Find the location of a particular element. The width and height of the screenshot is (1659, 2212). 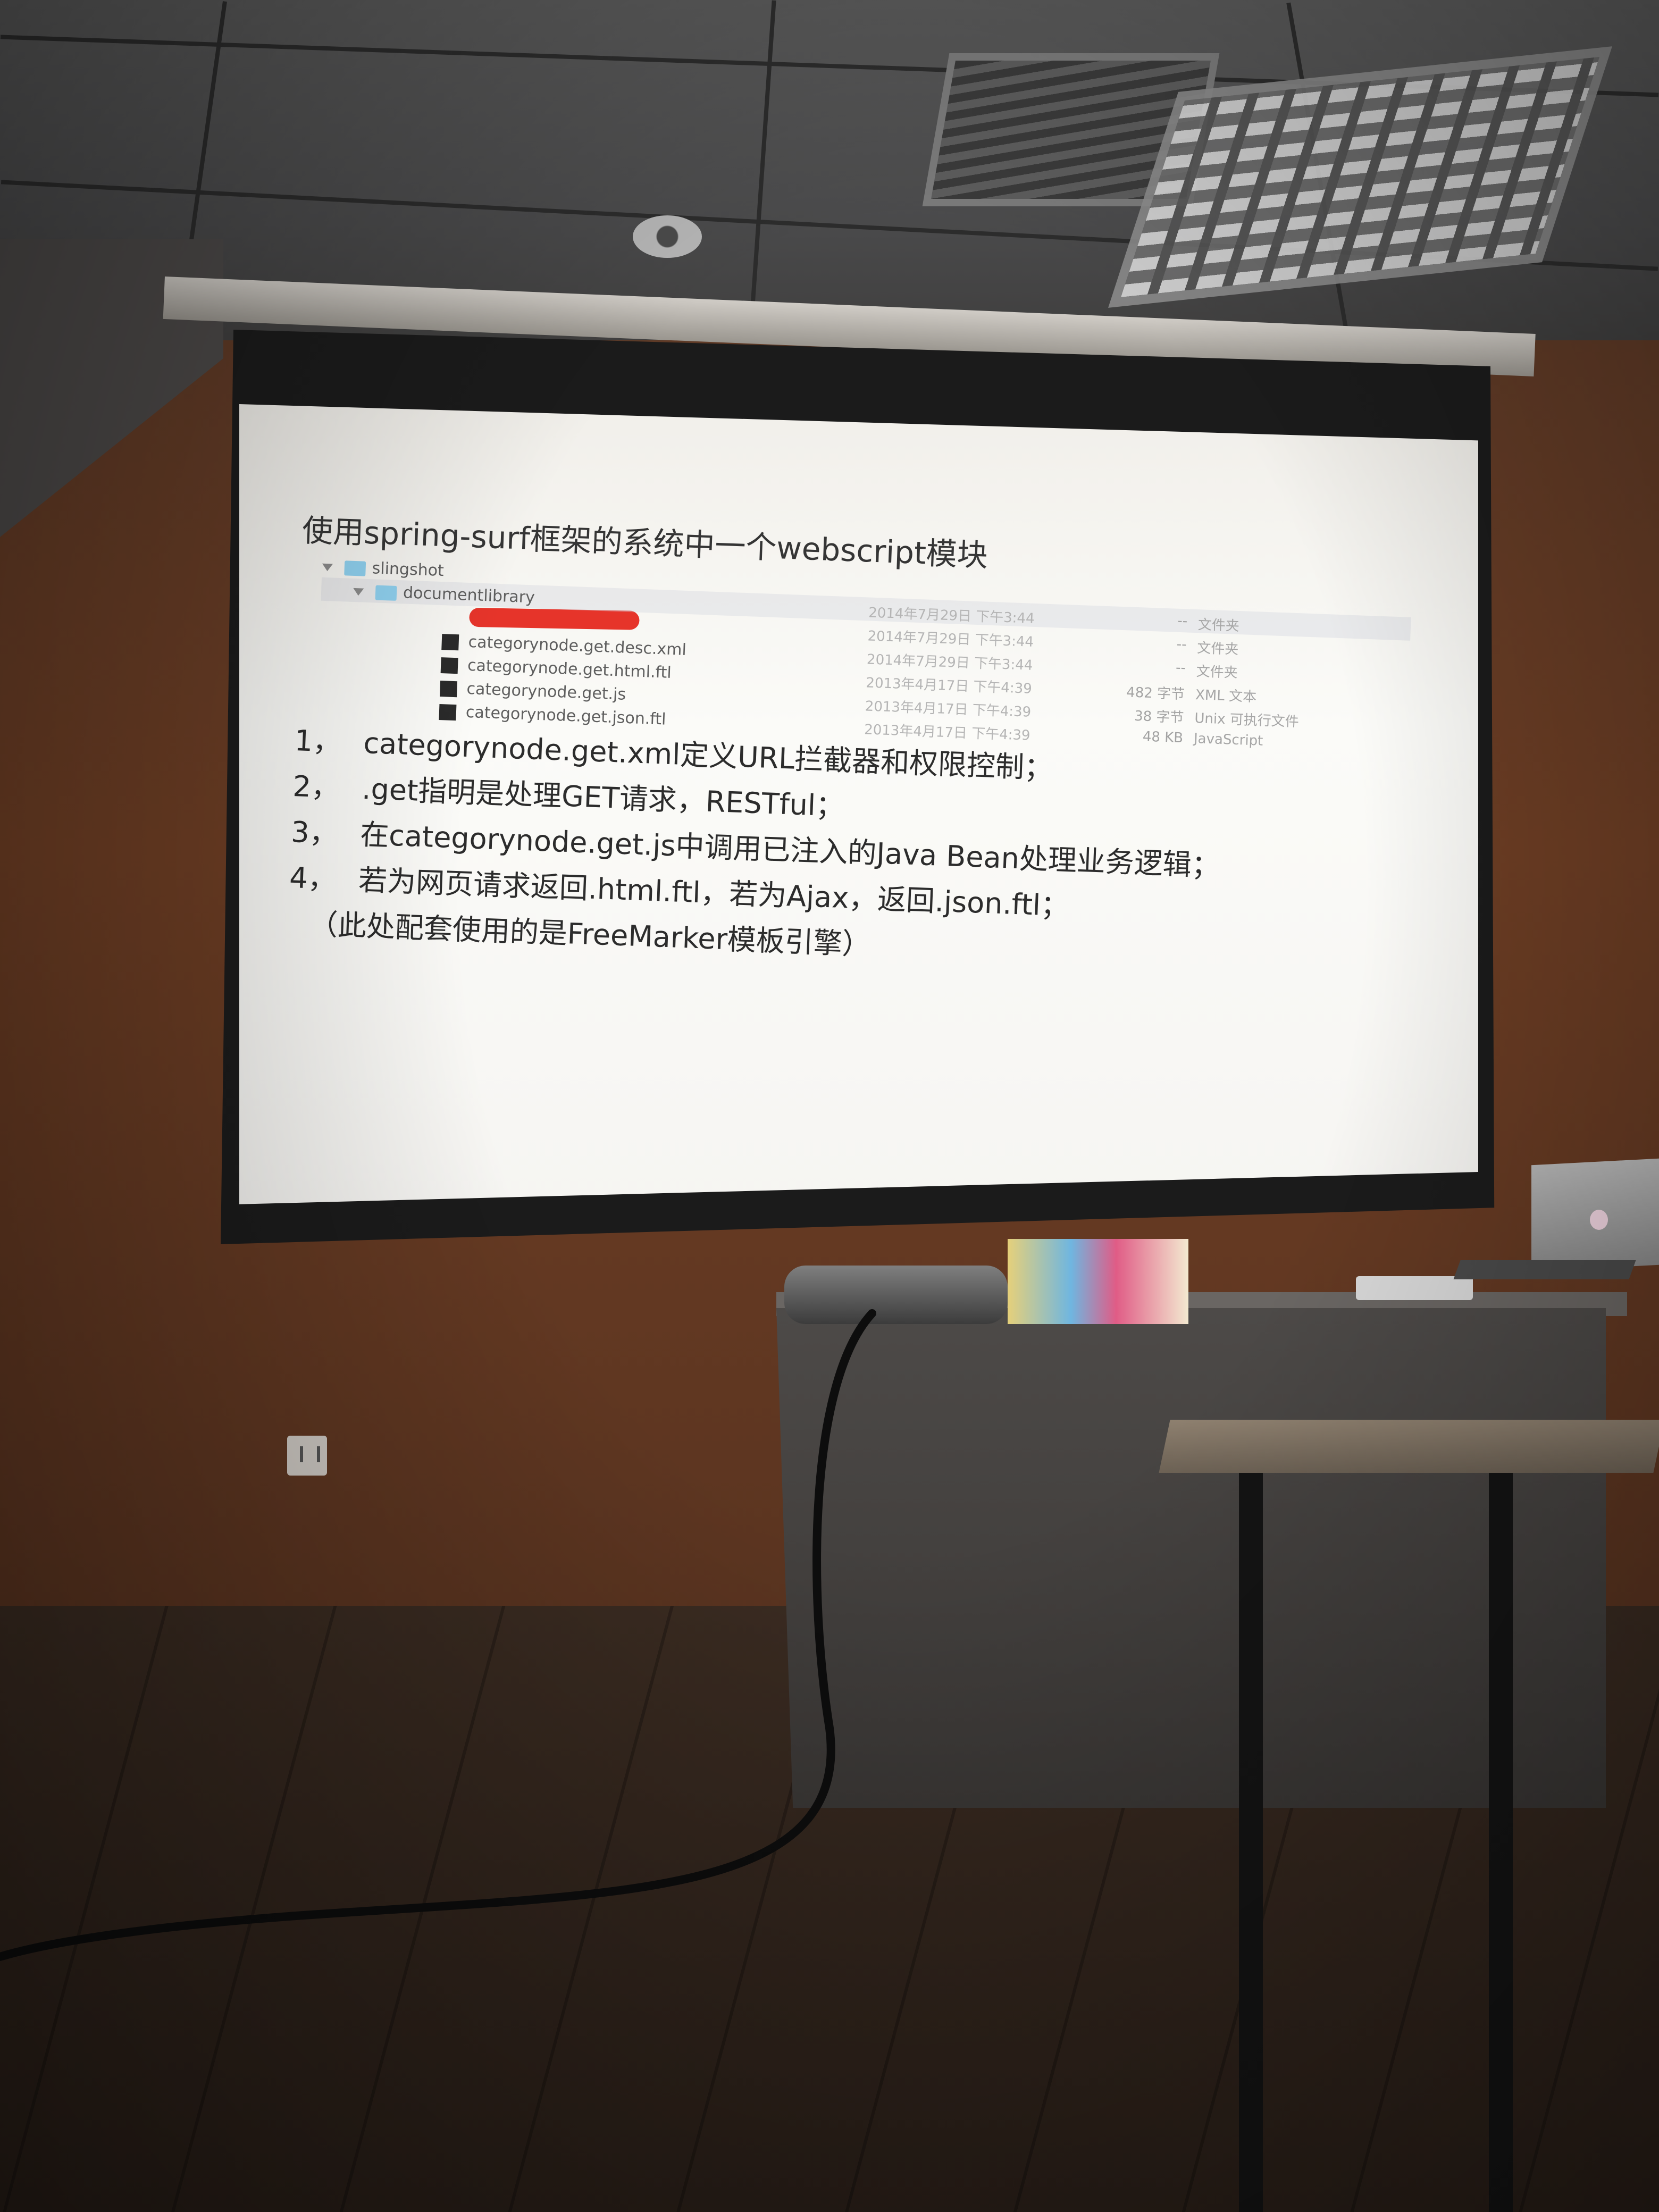

file-name-text: slingshot is located at coordinates (408, 570).